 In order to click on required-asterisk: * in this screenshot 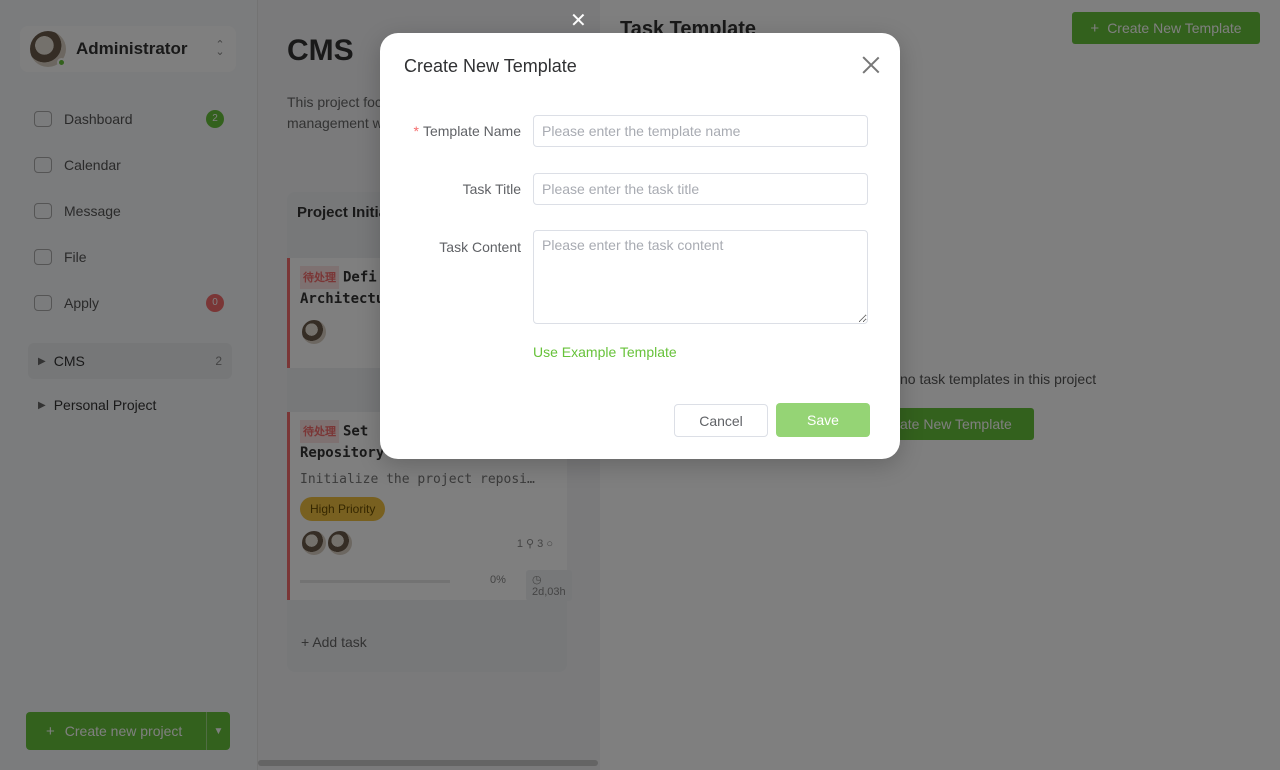, I will do `click(416, 131)`.